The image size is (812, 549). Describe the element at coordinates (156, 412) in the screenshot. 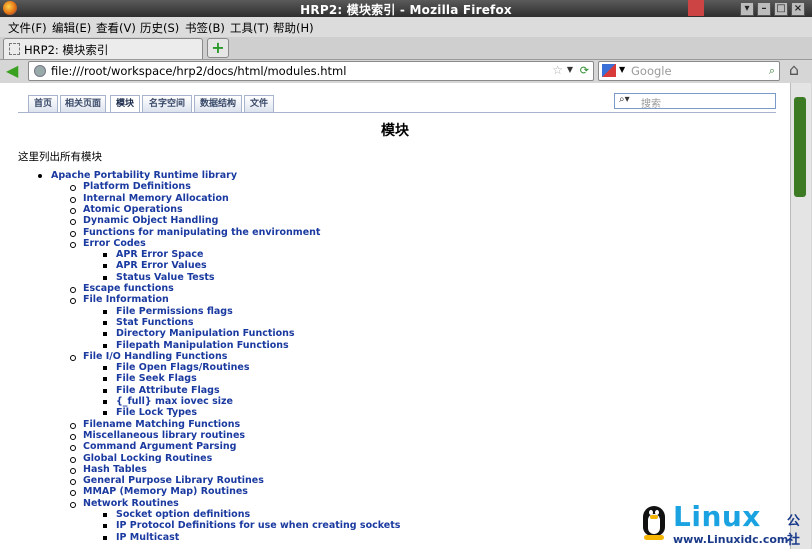

I see `module-link: File Lock Types` at that location.